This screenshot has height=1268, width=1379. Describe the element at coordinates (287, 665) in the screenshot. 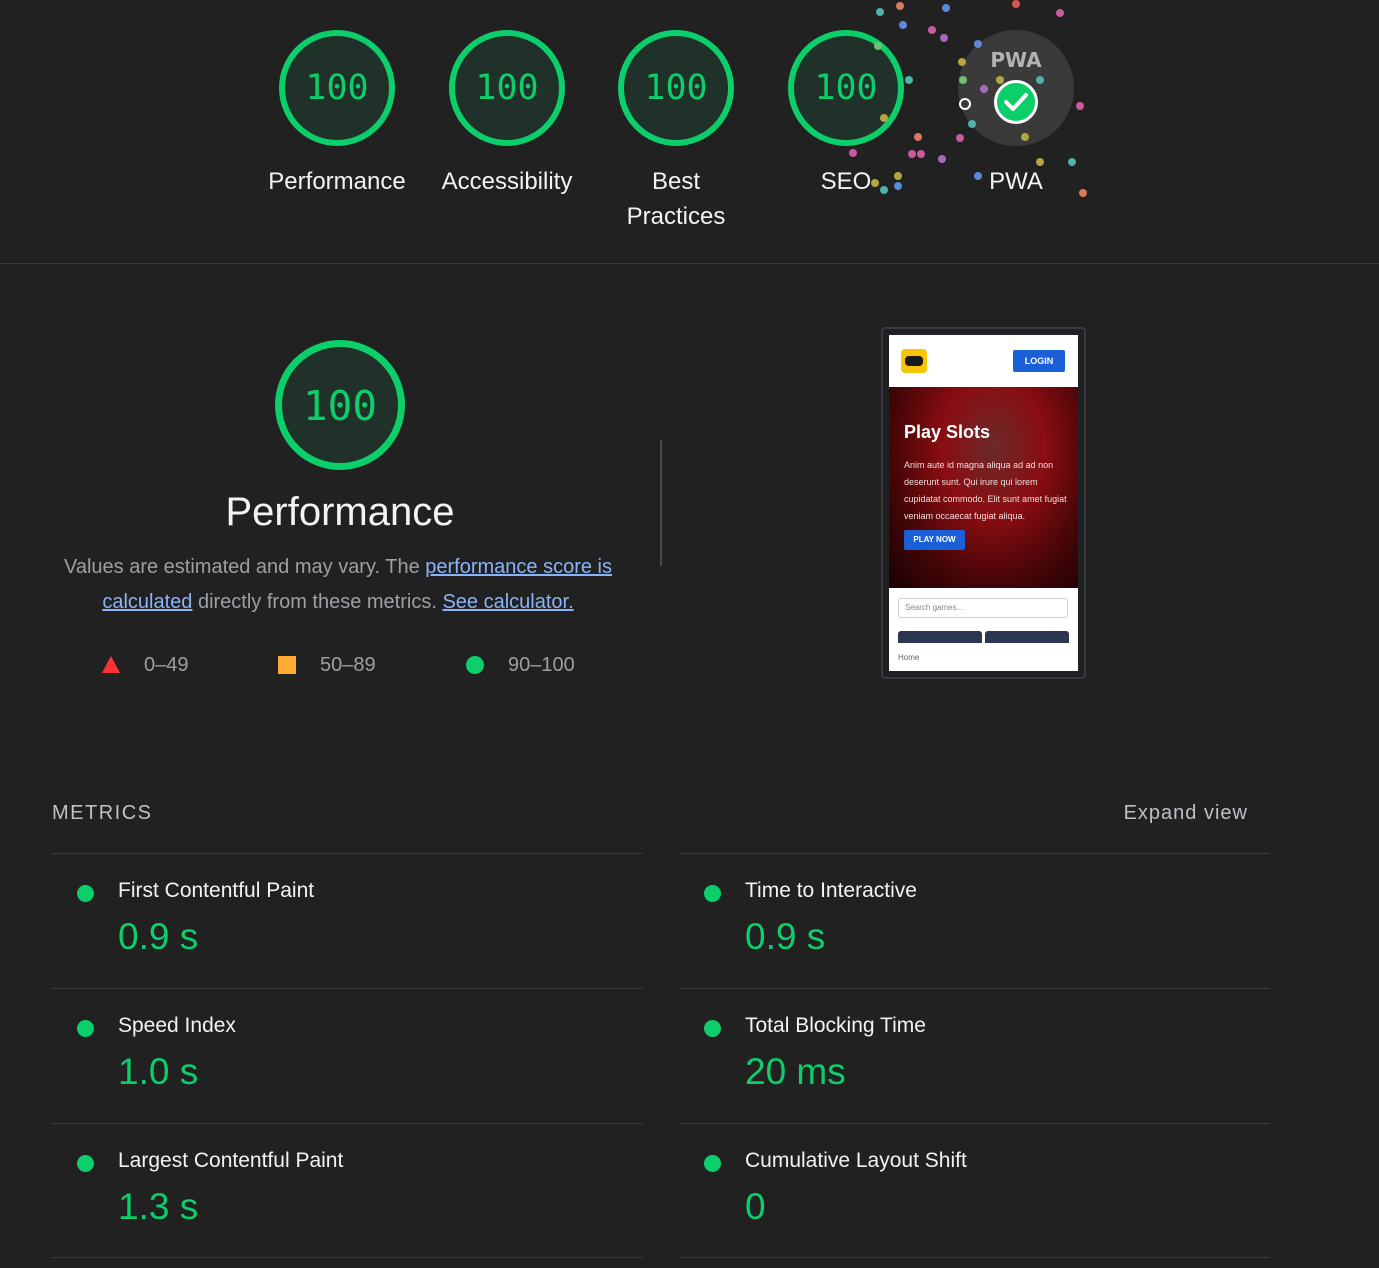

I see `square-icon` at that location.